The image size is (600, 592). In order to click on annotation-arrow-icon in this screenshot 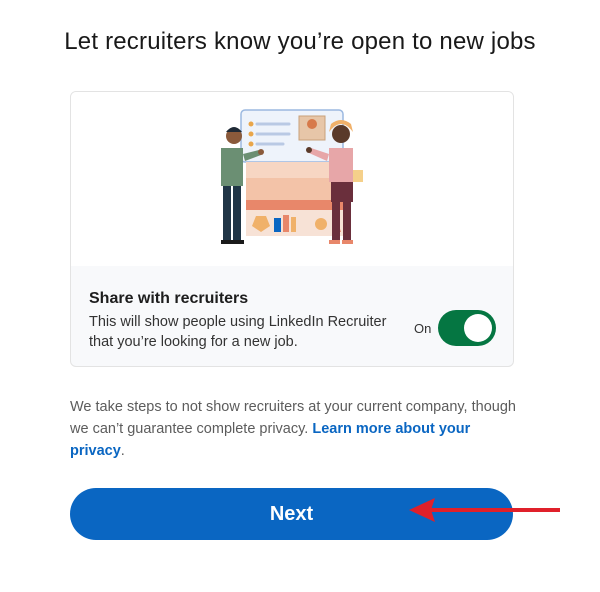, I will do `click(484, 510)`.